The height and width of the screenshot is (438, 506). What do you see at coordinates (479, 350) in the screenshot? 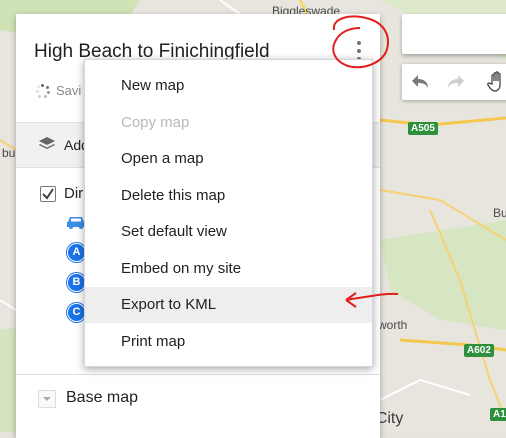
I see `road-badge-a602: A602` at bounding box center [479, 350].